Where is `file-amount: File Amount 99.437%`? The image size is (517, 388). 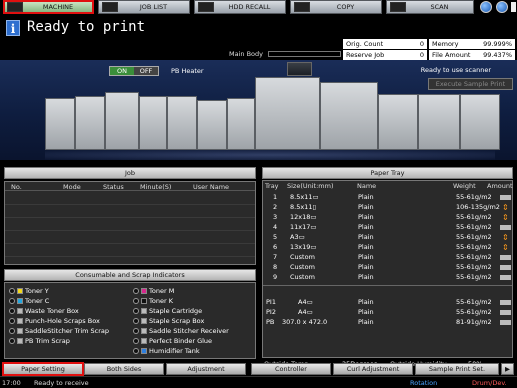
file-amount: File Amount 99.437% is located at coordinates (472, 55).